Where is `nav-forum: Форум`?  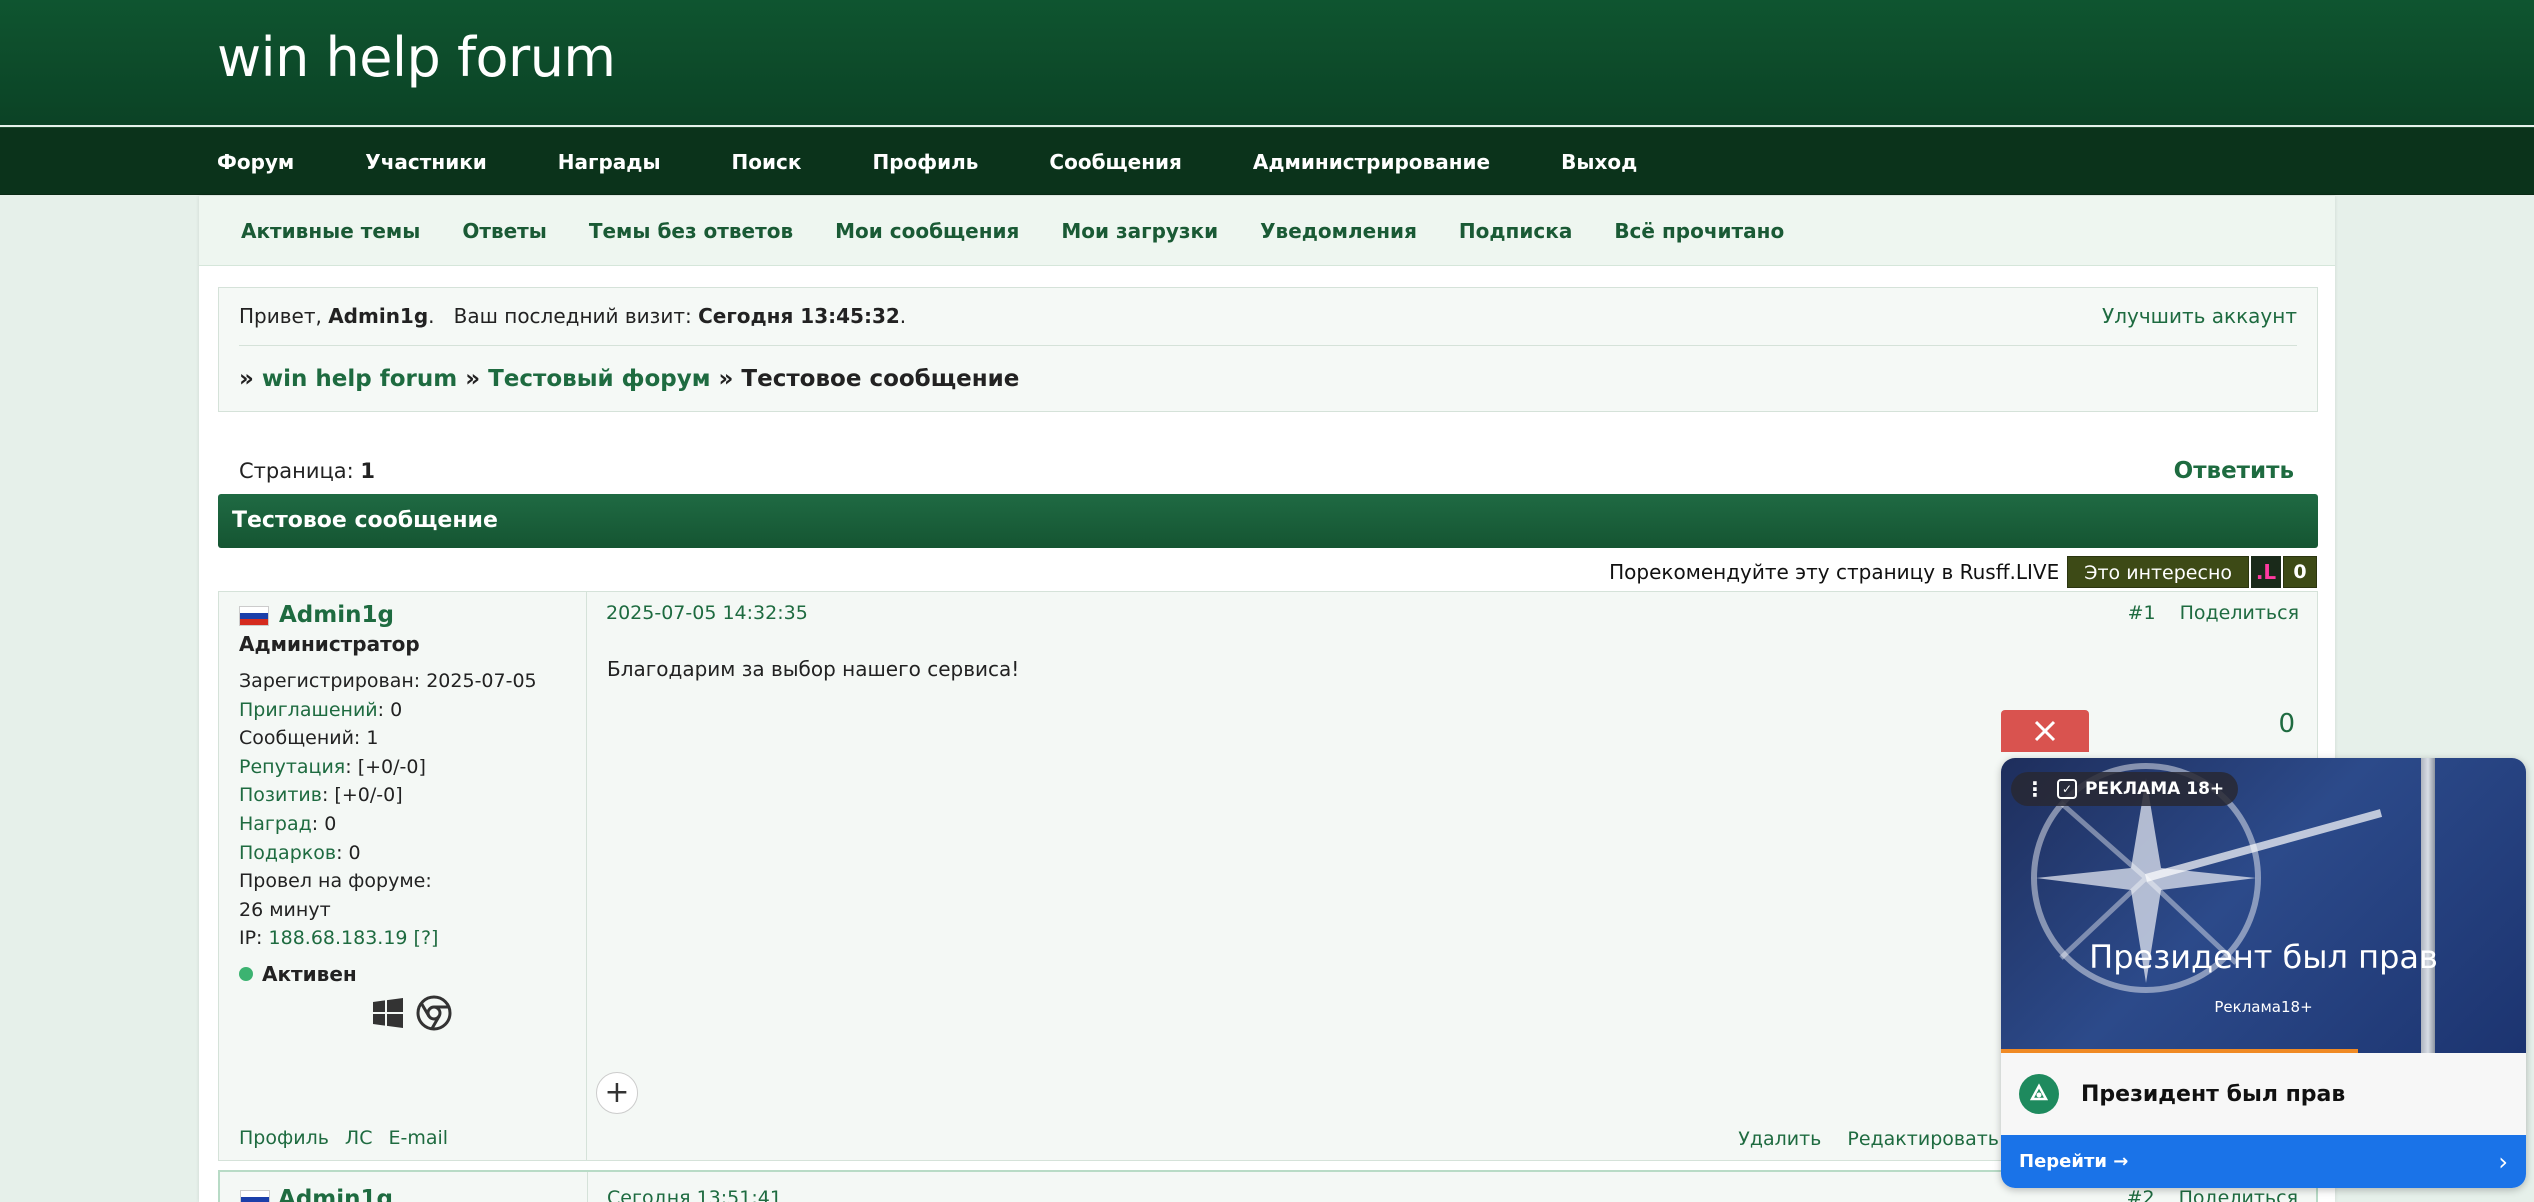
nav-forum: Форум is located at coordinates (255, 162).